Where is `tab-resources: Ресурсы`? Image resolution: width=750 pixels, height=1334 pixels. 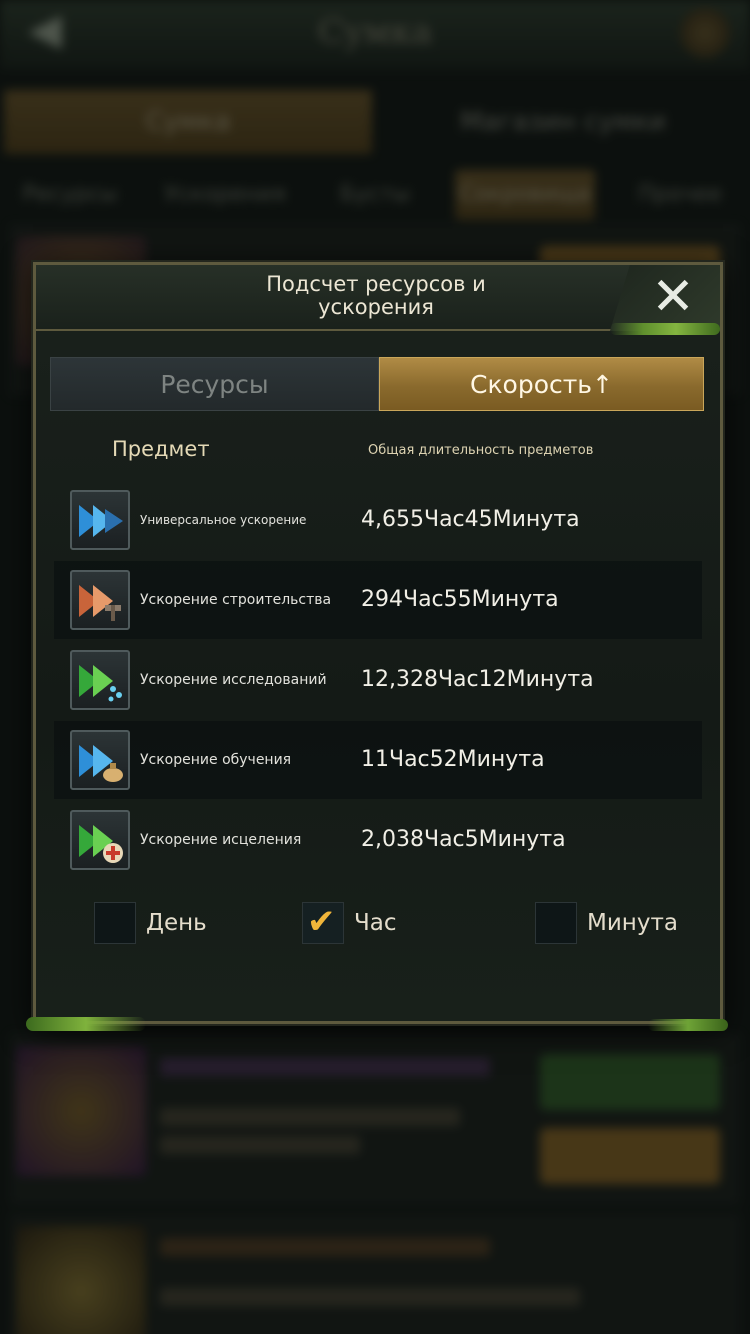 tab-resources: Ресурсы is located at coordinates (214, 384).